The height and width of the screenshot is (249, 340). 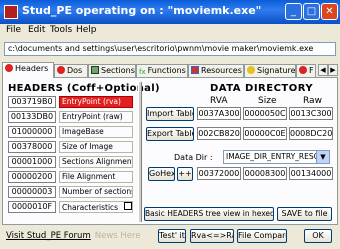 I want to click on header-row: 00001000 Sections Alignment, so click(x=72, y=162).